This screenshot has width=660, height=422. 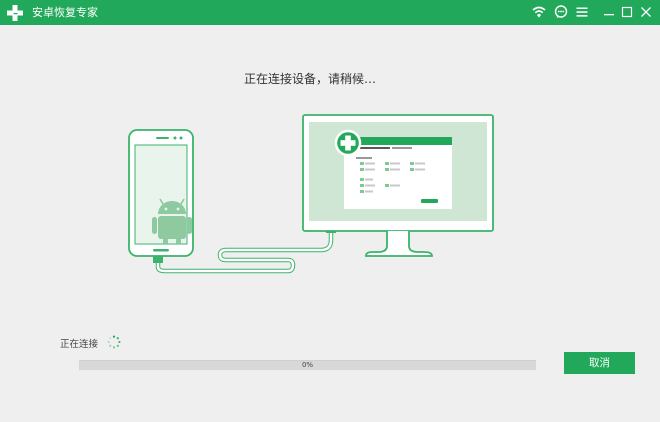 I want to click on connection-status-label: 正在连接, so click(x=79, y=344).